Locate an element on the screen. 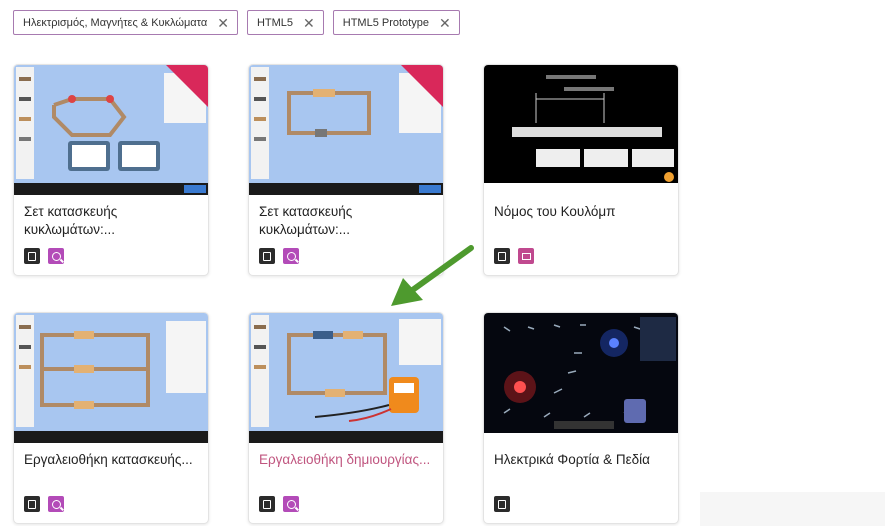  annotation-arrow-icon is located at coordinates (432, 275).